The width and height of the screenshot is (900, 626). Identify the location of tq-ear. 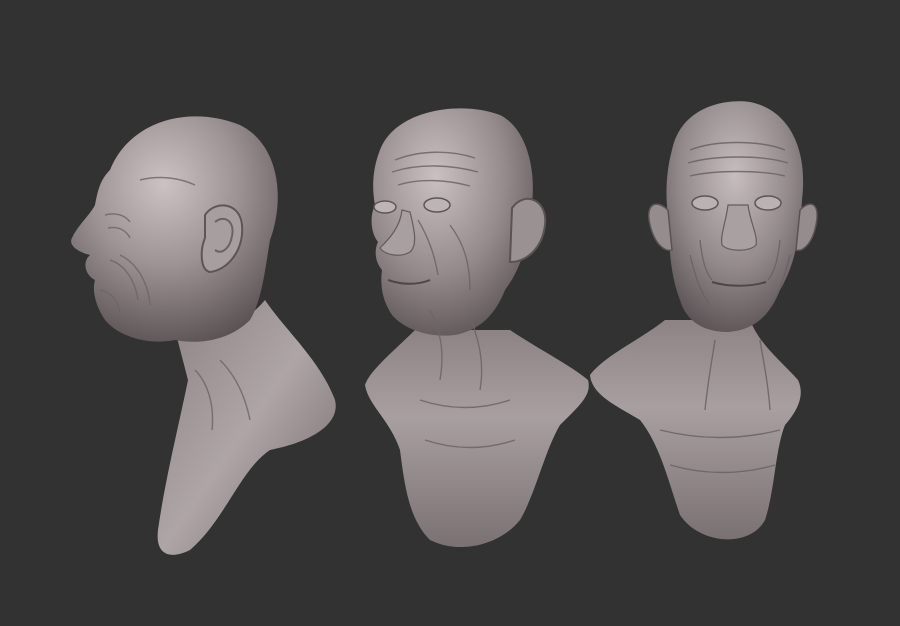
(527, 230).